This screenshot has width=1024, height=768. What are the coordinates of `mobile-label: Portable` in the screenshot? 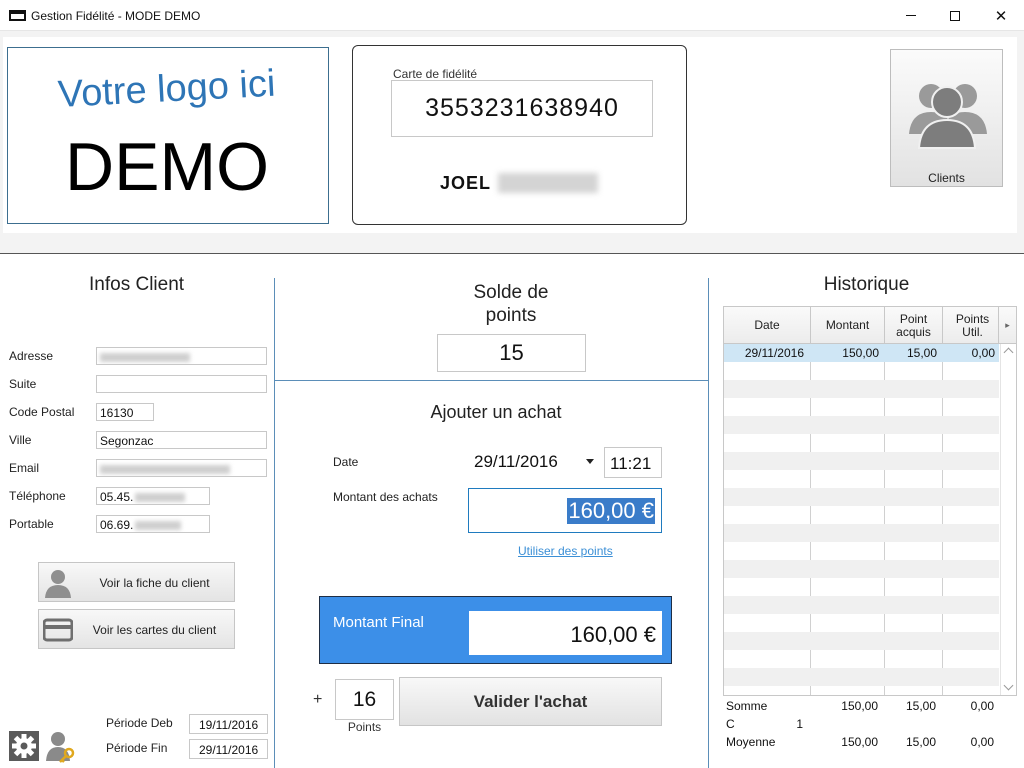 It's located at (31, 524).